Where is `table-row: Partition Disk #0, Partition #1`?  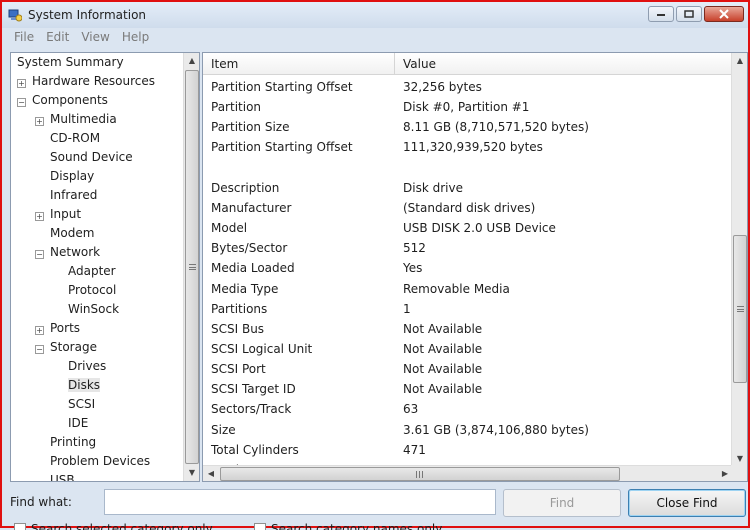 table-row: Partition Disk #0, Partition #1 is located at coordinates (468, 107).